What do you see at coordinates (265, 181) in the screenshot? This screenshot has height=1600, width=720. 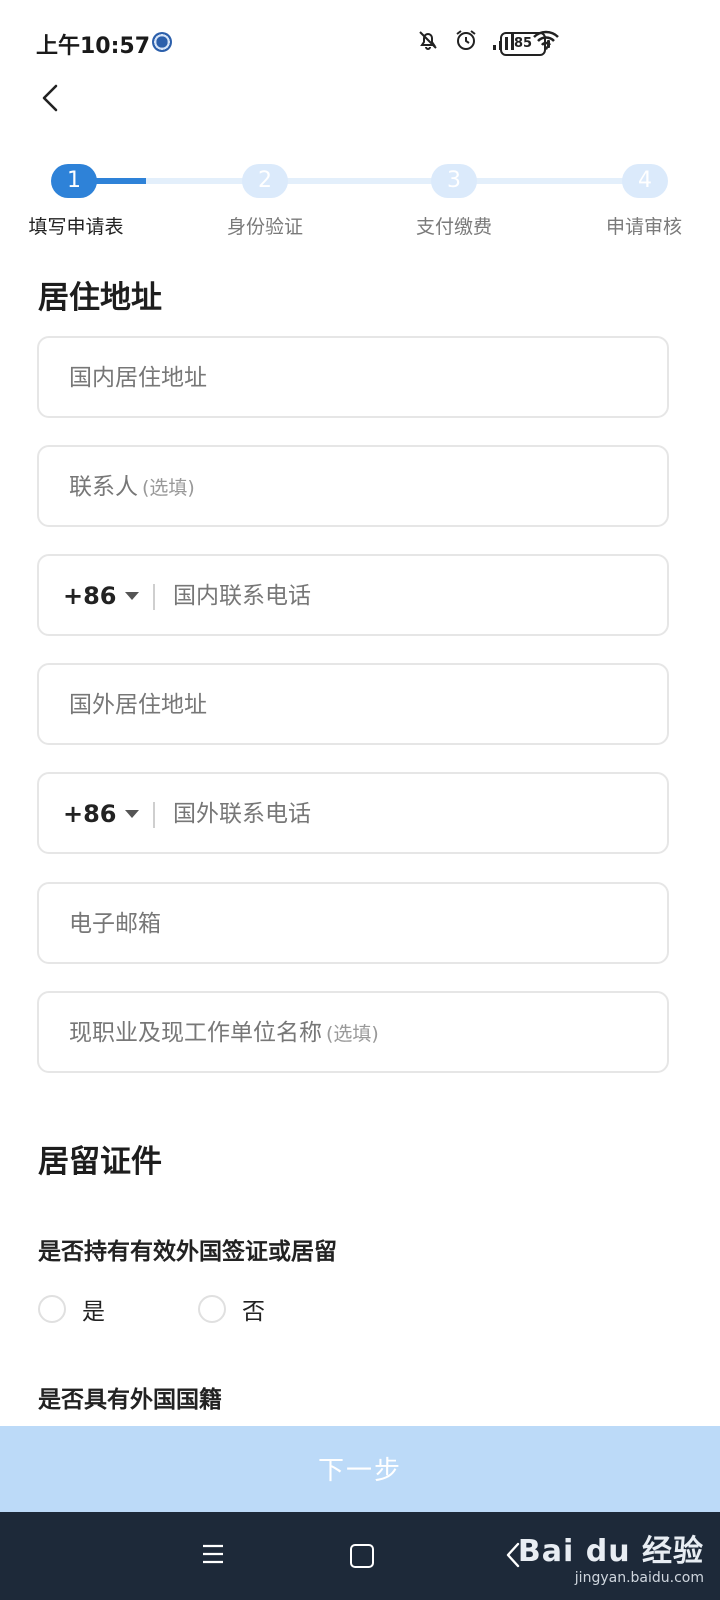 I see `step-2-circle: 2` at bounding box center [265, 181].